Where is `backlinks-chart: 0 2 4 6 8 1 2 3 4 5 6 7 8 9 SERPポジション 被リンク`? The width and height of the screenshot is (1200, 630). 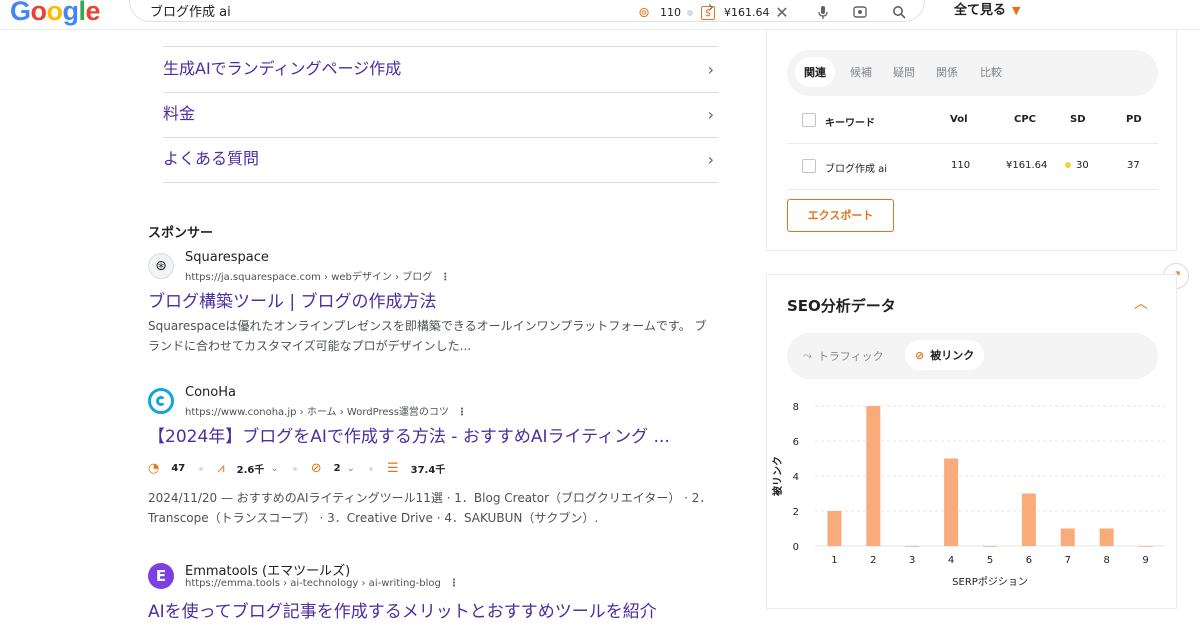 backlinks-chart: 0 2 4 6 8 1 2 3 4 5 6 7 8 9 SERPポジション 被リンク is located at coordinates (968, 495).